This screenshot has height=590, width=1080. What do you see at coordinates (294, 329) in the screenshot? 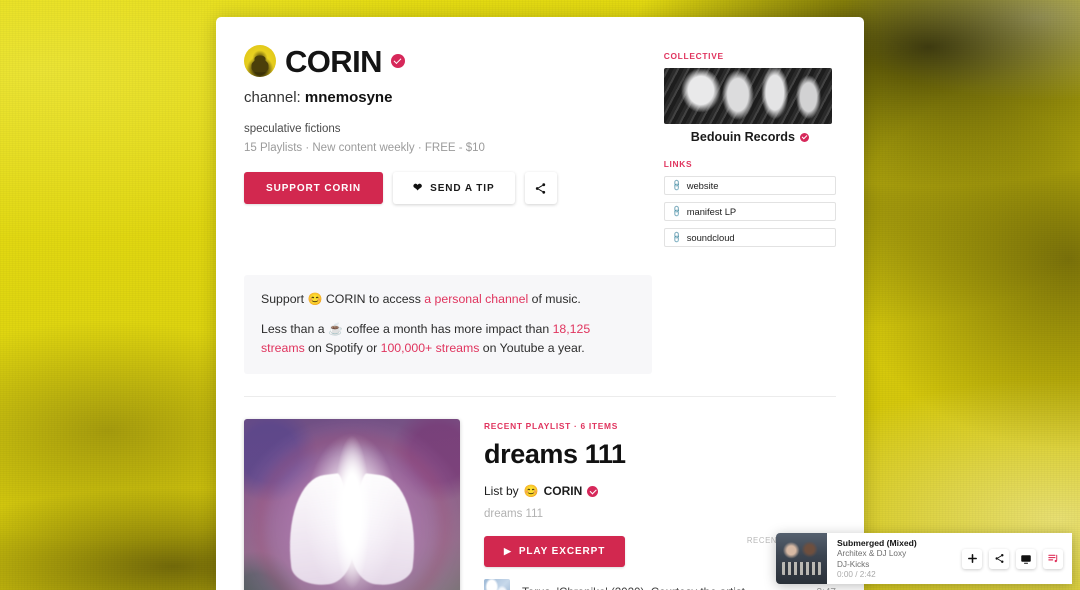
I see `support-line-2-a: Less than a` at bounding box center [294, 329].